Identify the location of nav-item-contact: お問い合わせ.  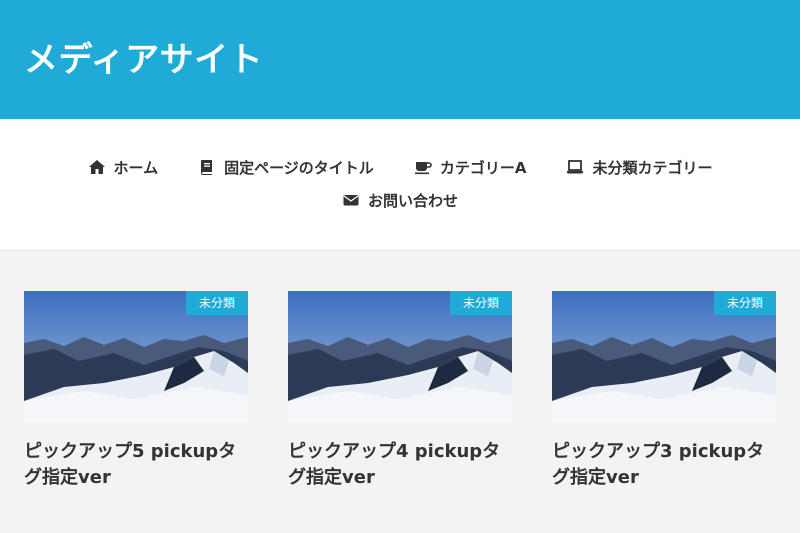
(400, 200).